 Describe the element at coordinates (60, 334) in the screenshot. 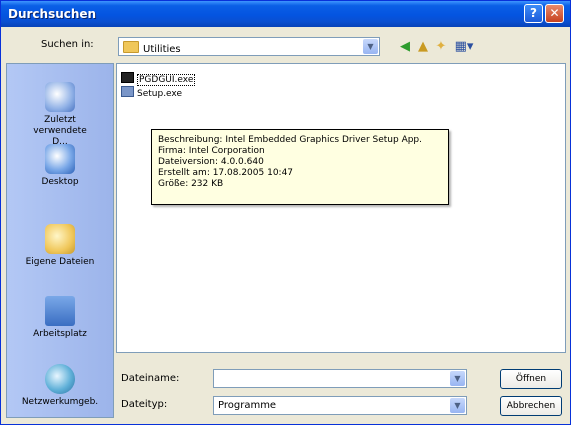

I see `place-my-computer-label: Arbeitsplatz` at that location.